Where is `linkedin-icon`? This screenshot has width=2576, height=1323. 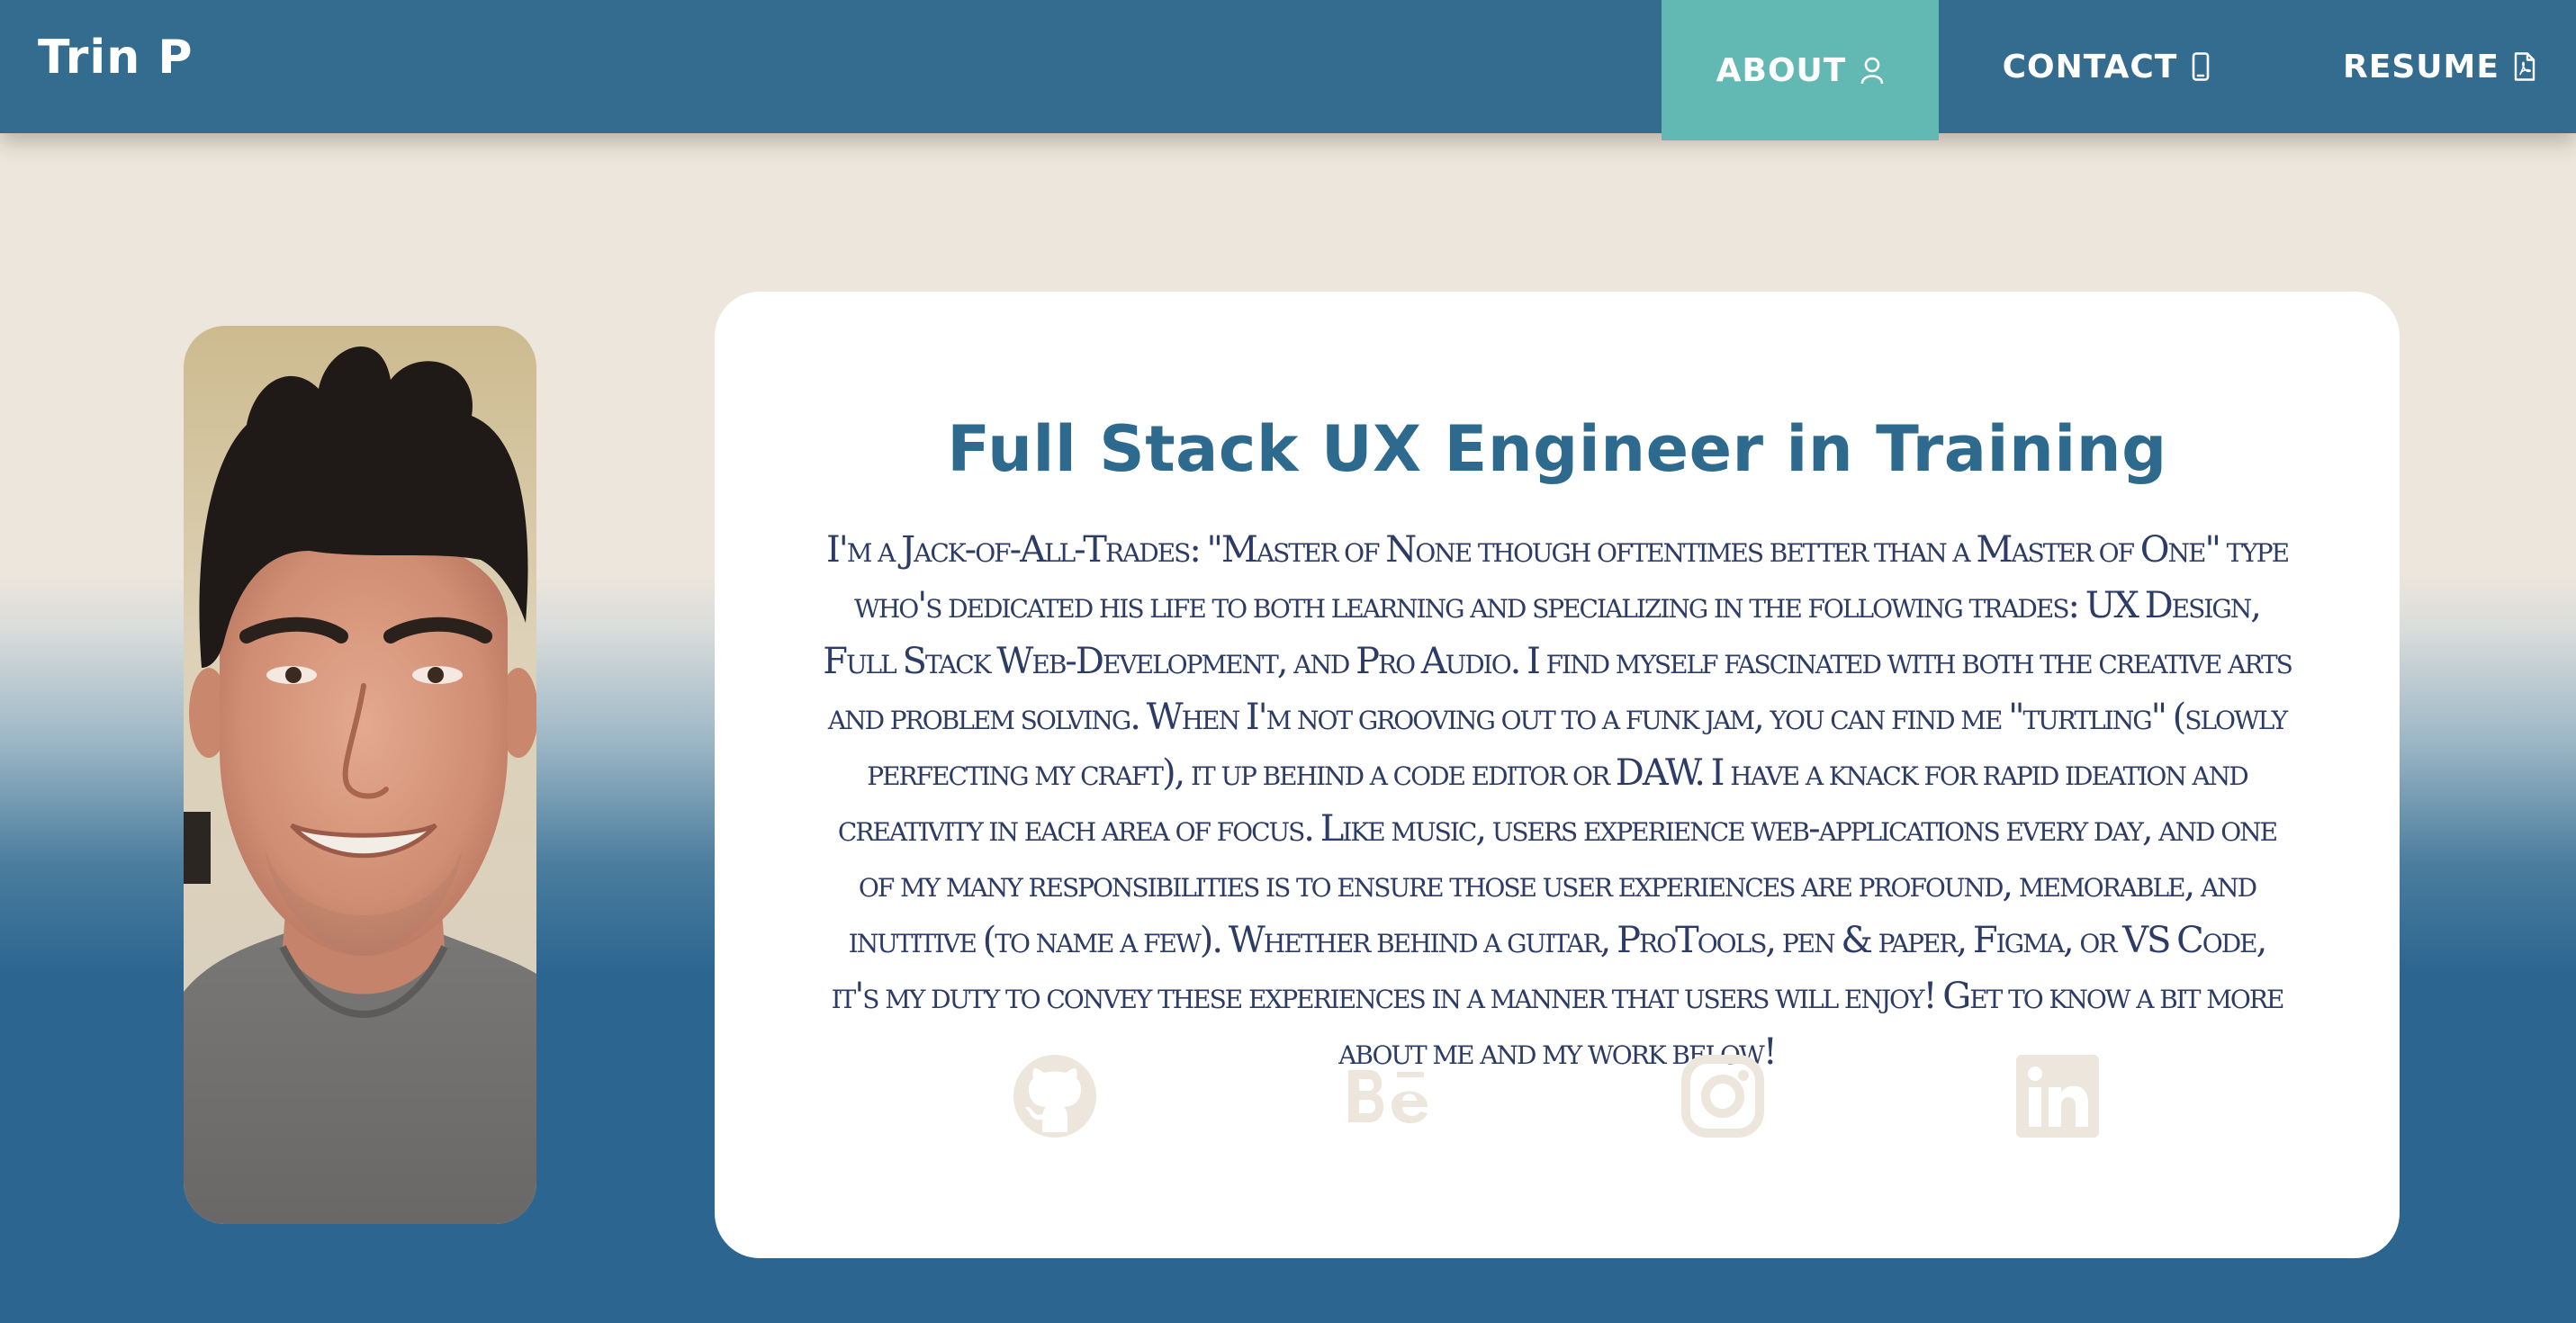
linkedin-icon is located at coordinates (2057, 1096).